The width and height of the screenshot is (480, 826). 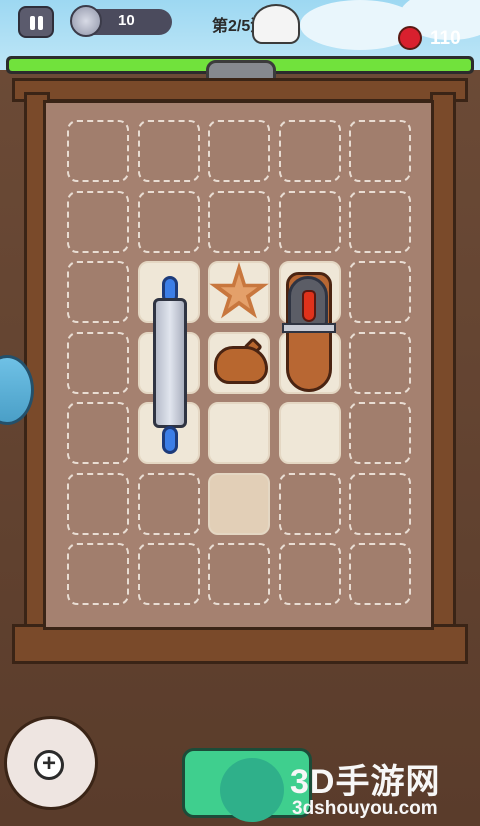 What do you see at coordinates (309, 328) in the screenshot?
I see `chili-board-bar` at bounding box center [309, 328].